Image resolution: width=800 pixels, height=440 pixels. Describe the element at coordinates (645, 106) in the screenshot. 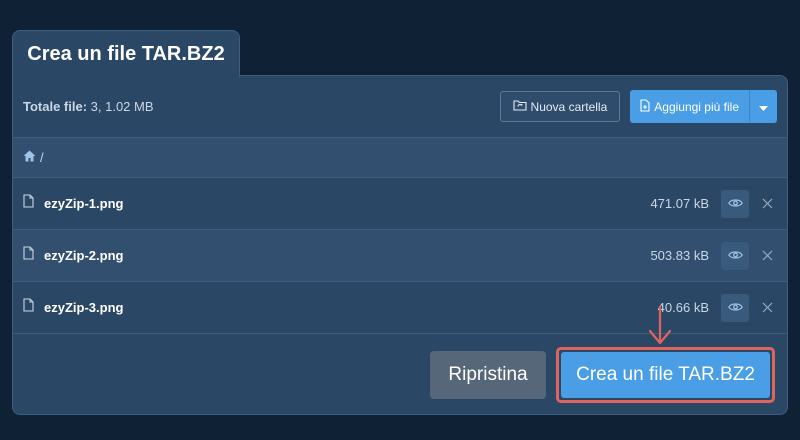

I see `file-plus-icon` at that location.